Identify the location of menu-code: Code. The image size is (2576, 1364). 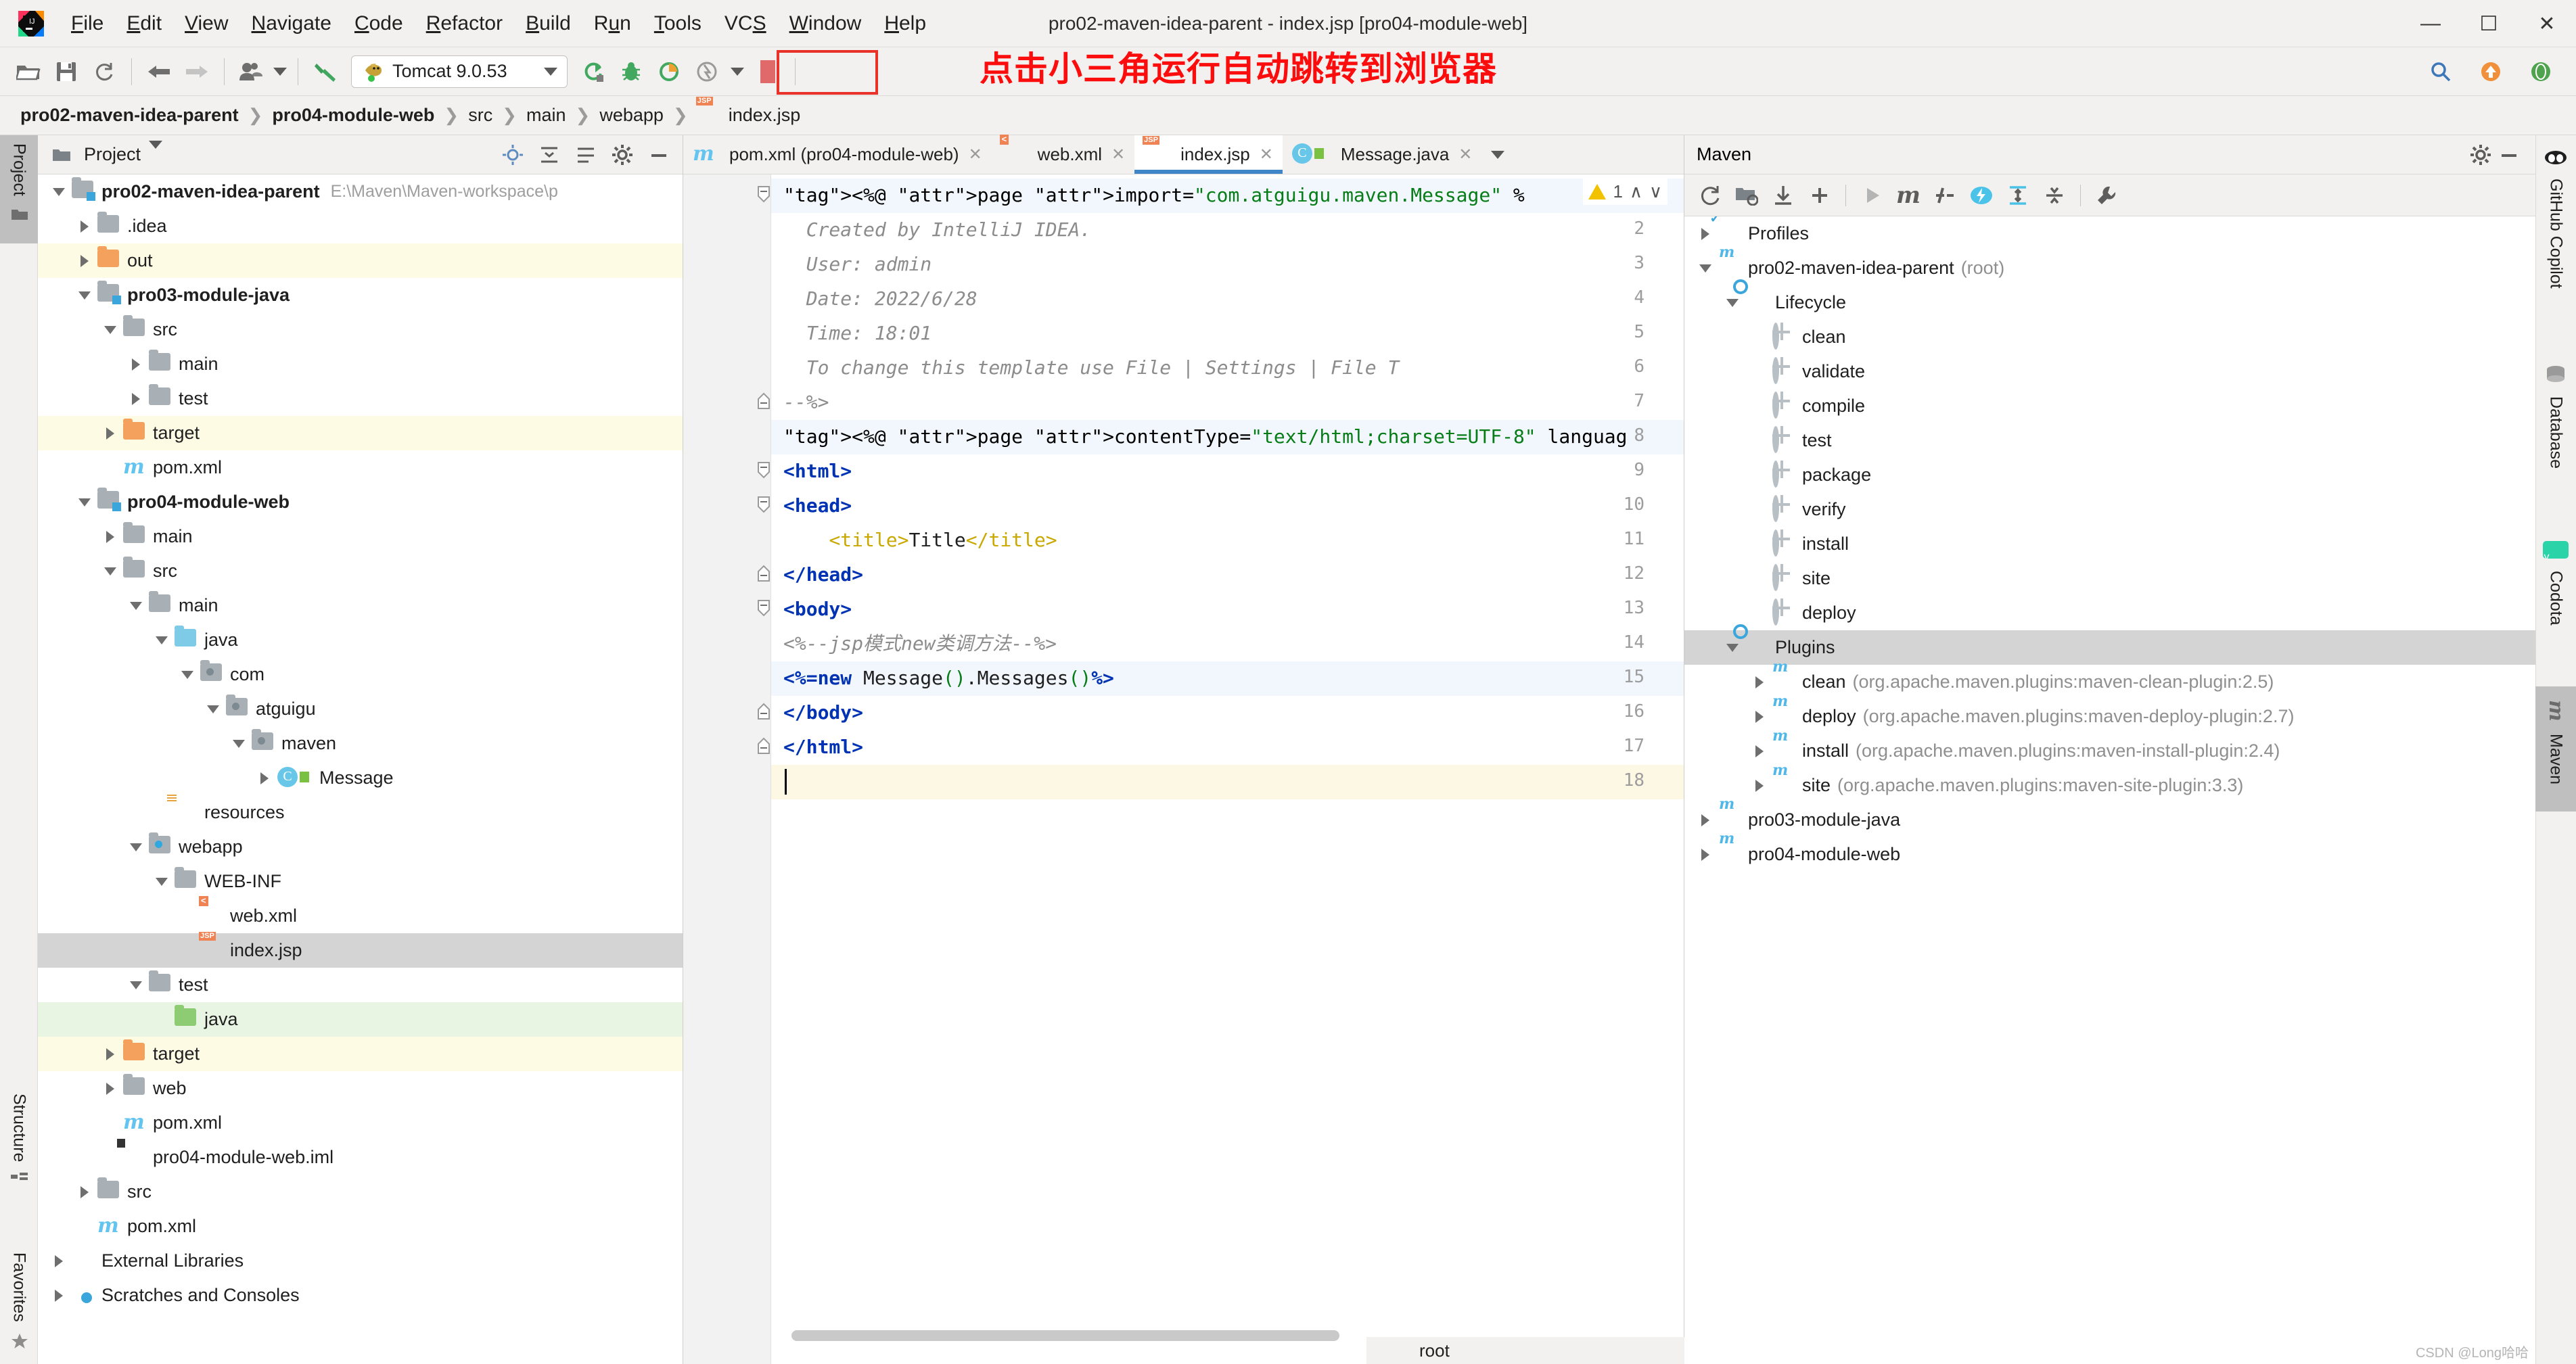
(379, 23).